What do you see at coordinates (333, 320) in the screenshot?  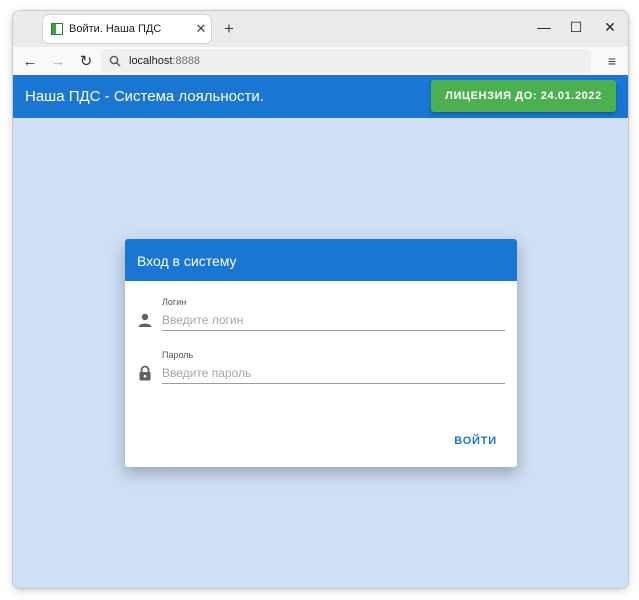 I see `login-input` at bounding box center [333, 320].